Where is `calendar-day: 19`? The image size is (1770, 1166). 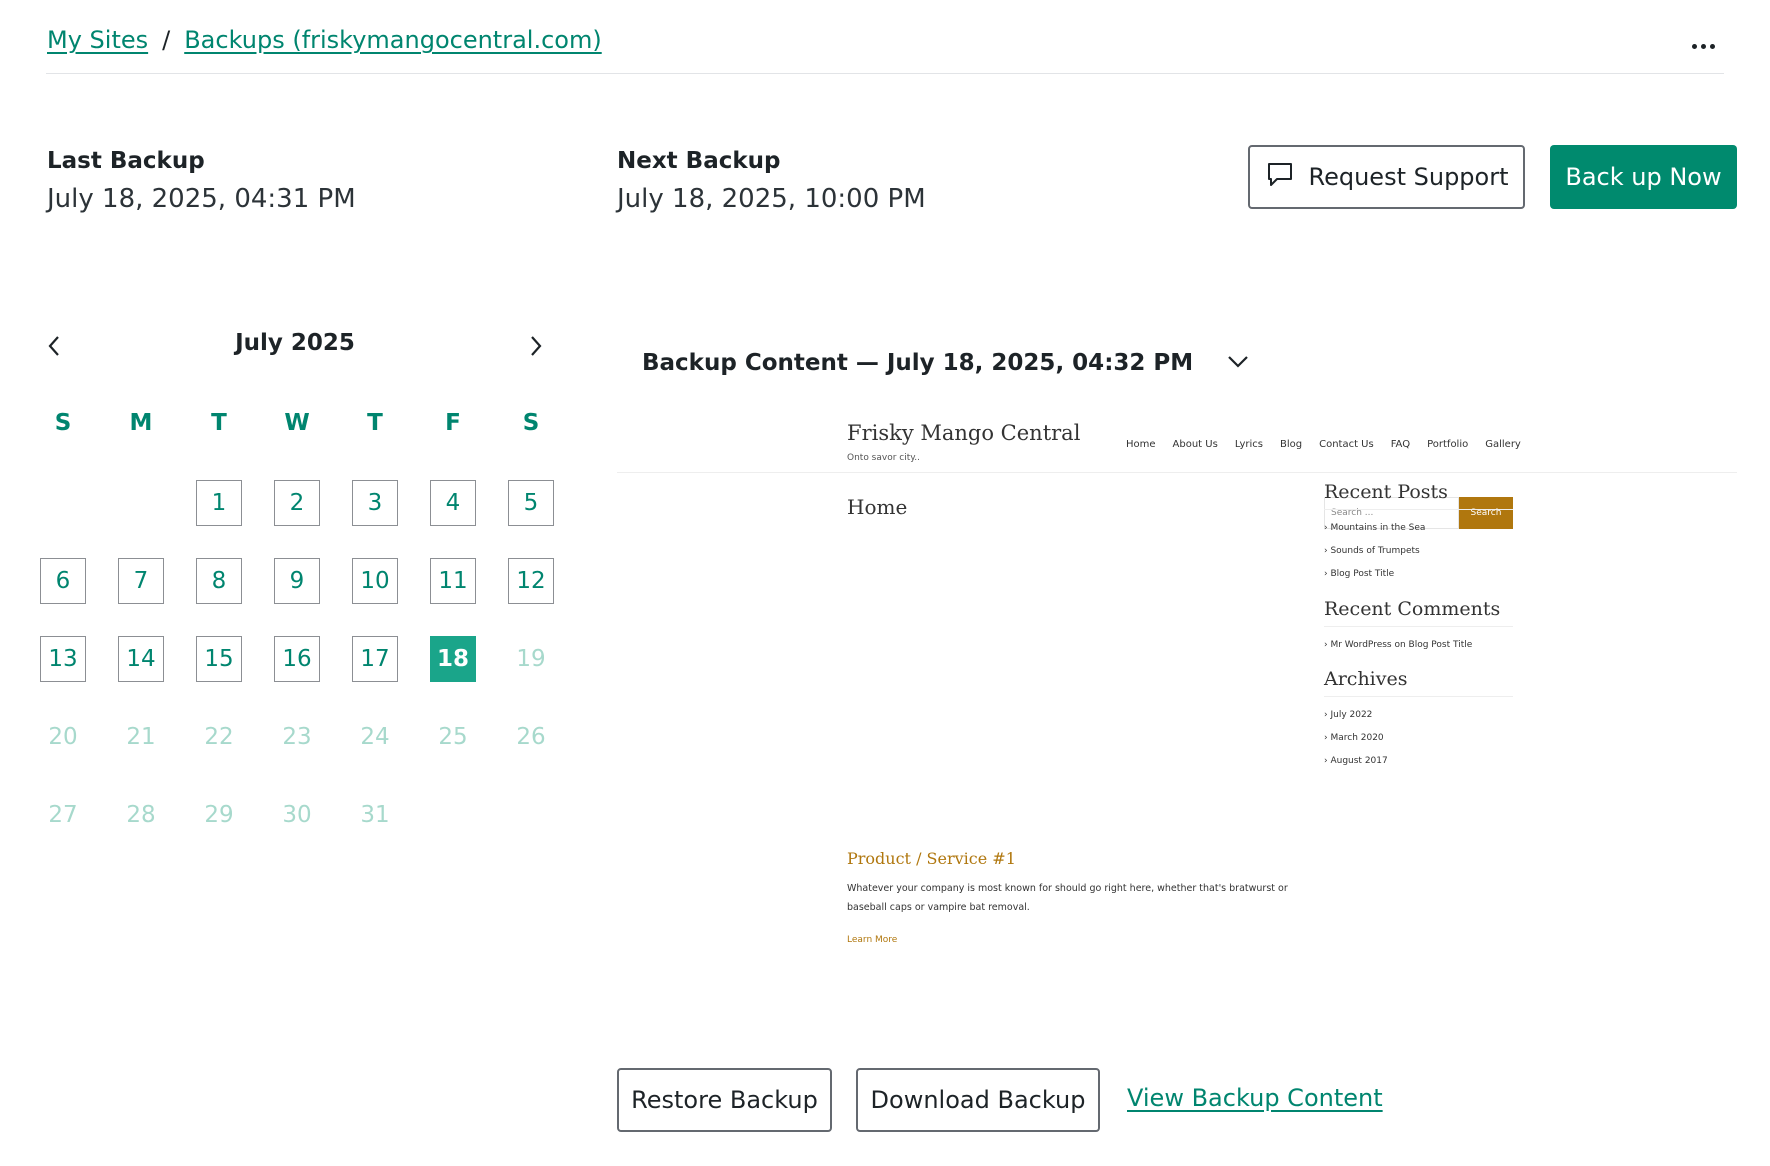 calendar-day: 19 is located at coordinates (531, 659).